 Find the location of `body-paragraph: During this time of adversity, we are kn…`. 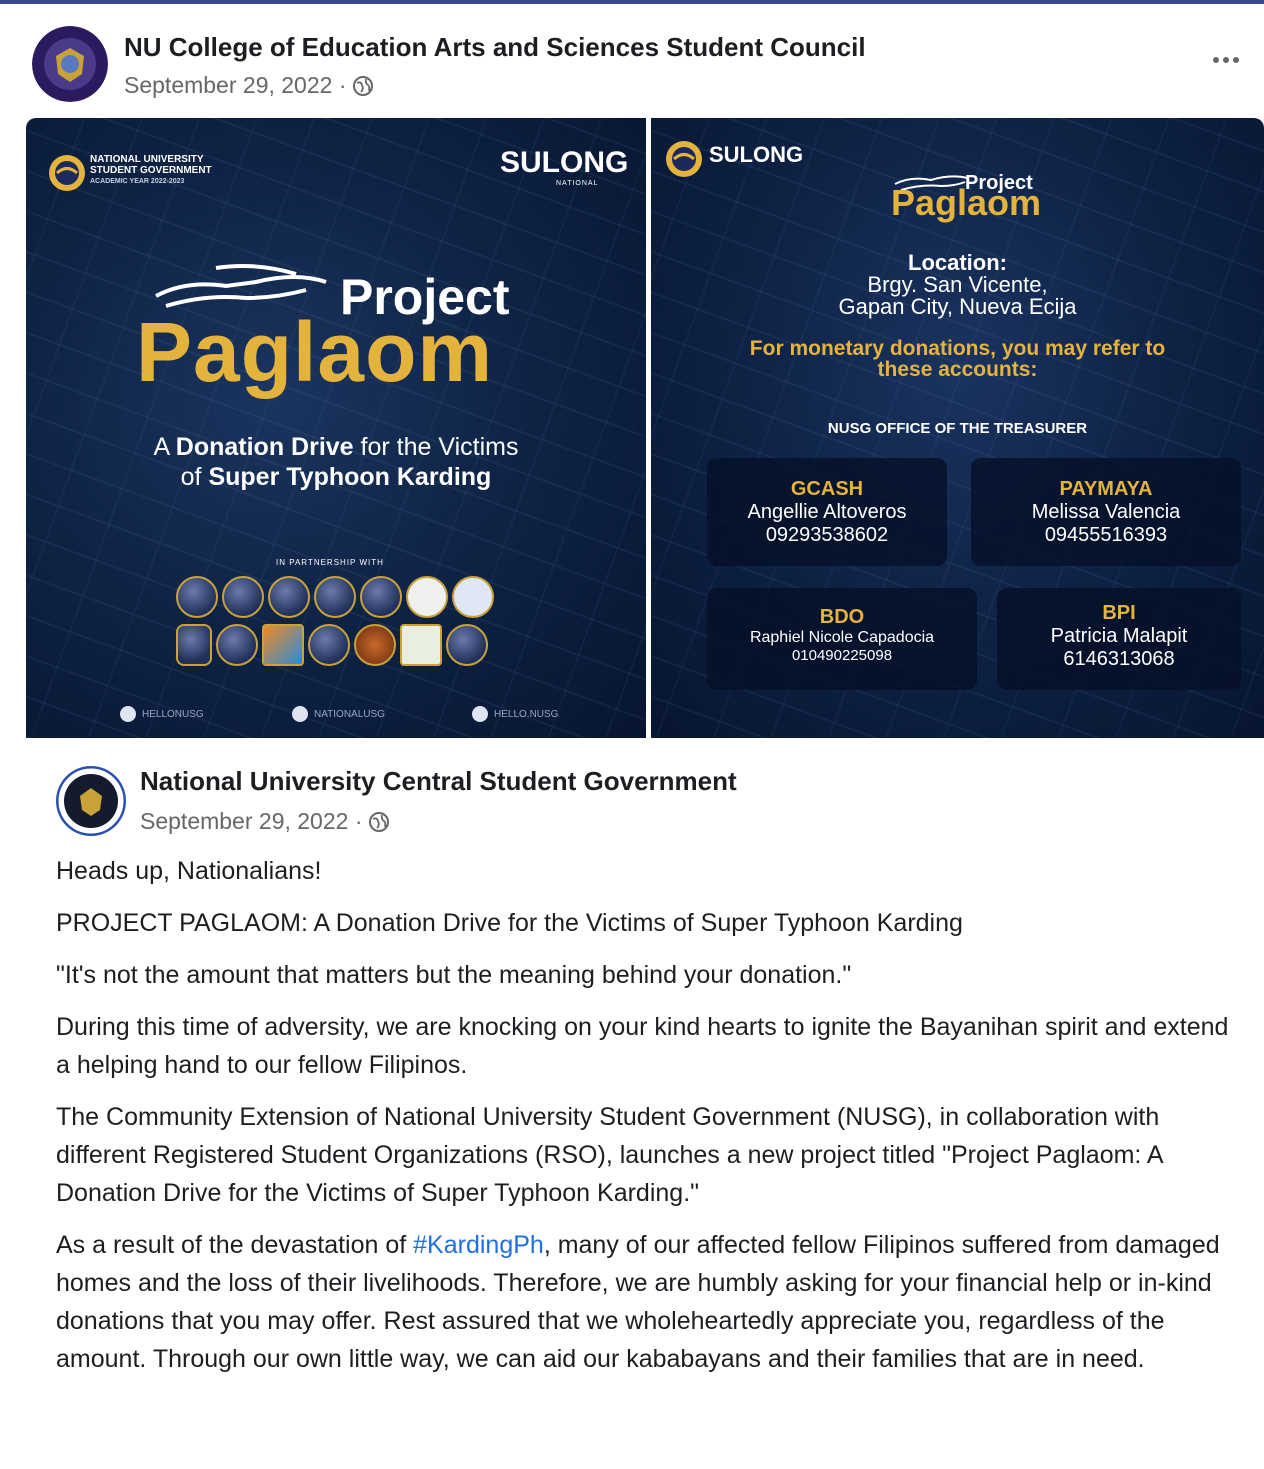

body-paragraph: During this time of adversity, we are kn… is located at coordinates (642, 1046).